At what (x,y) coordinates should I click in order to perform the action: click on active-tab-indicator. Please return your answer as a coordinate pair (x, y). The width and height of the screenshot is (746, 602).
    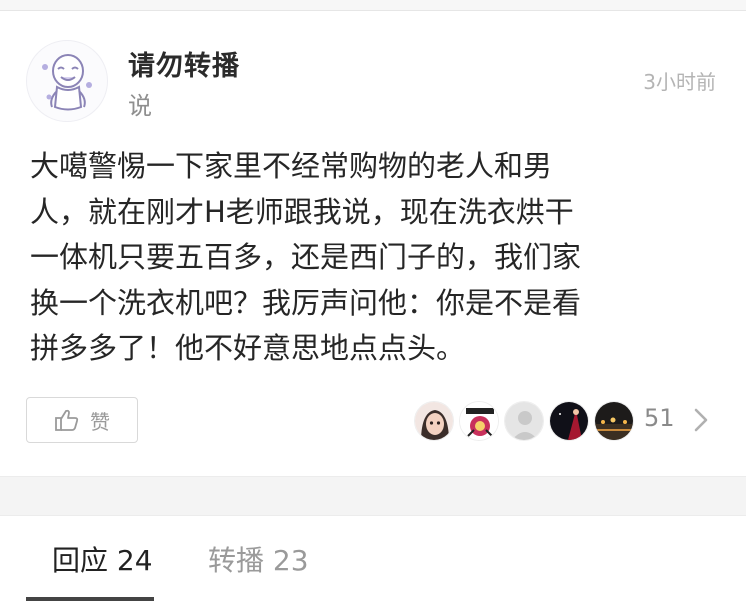
    Looking at the image, I should click on (90, 599).